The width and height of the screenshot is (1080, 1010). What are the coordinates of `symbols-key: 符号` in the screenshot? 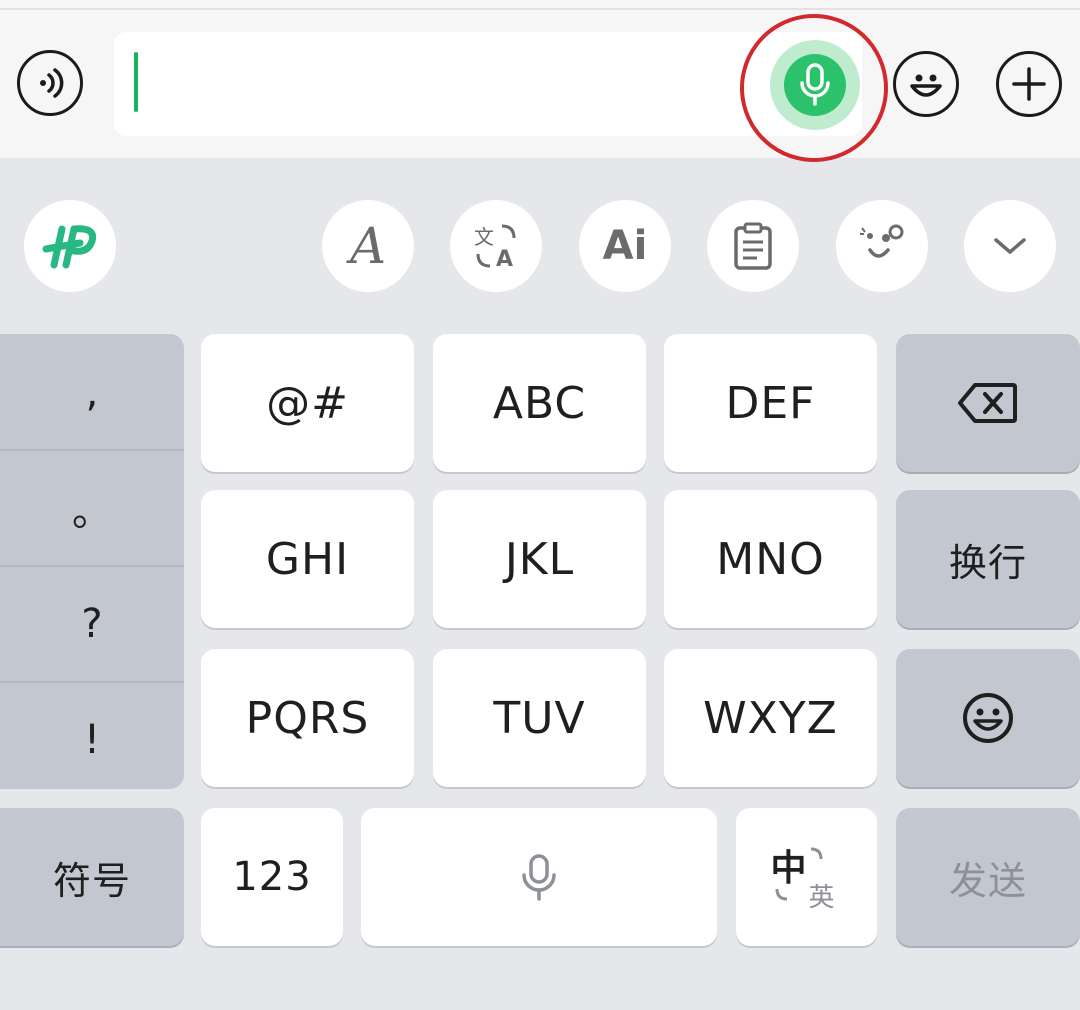 It's located at (92, 877).